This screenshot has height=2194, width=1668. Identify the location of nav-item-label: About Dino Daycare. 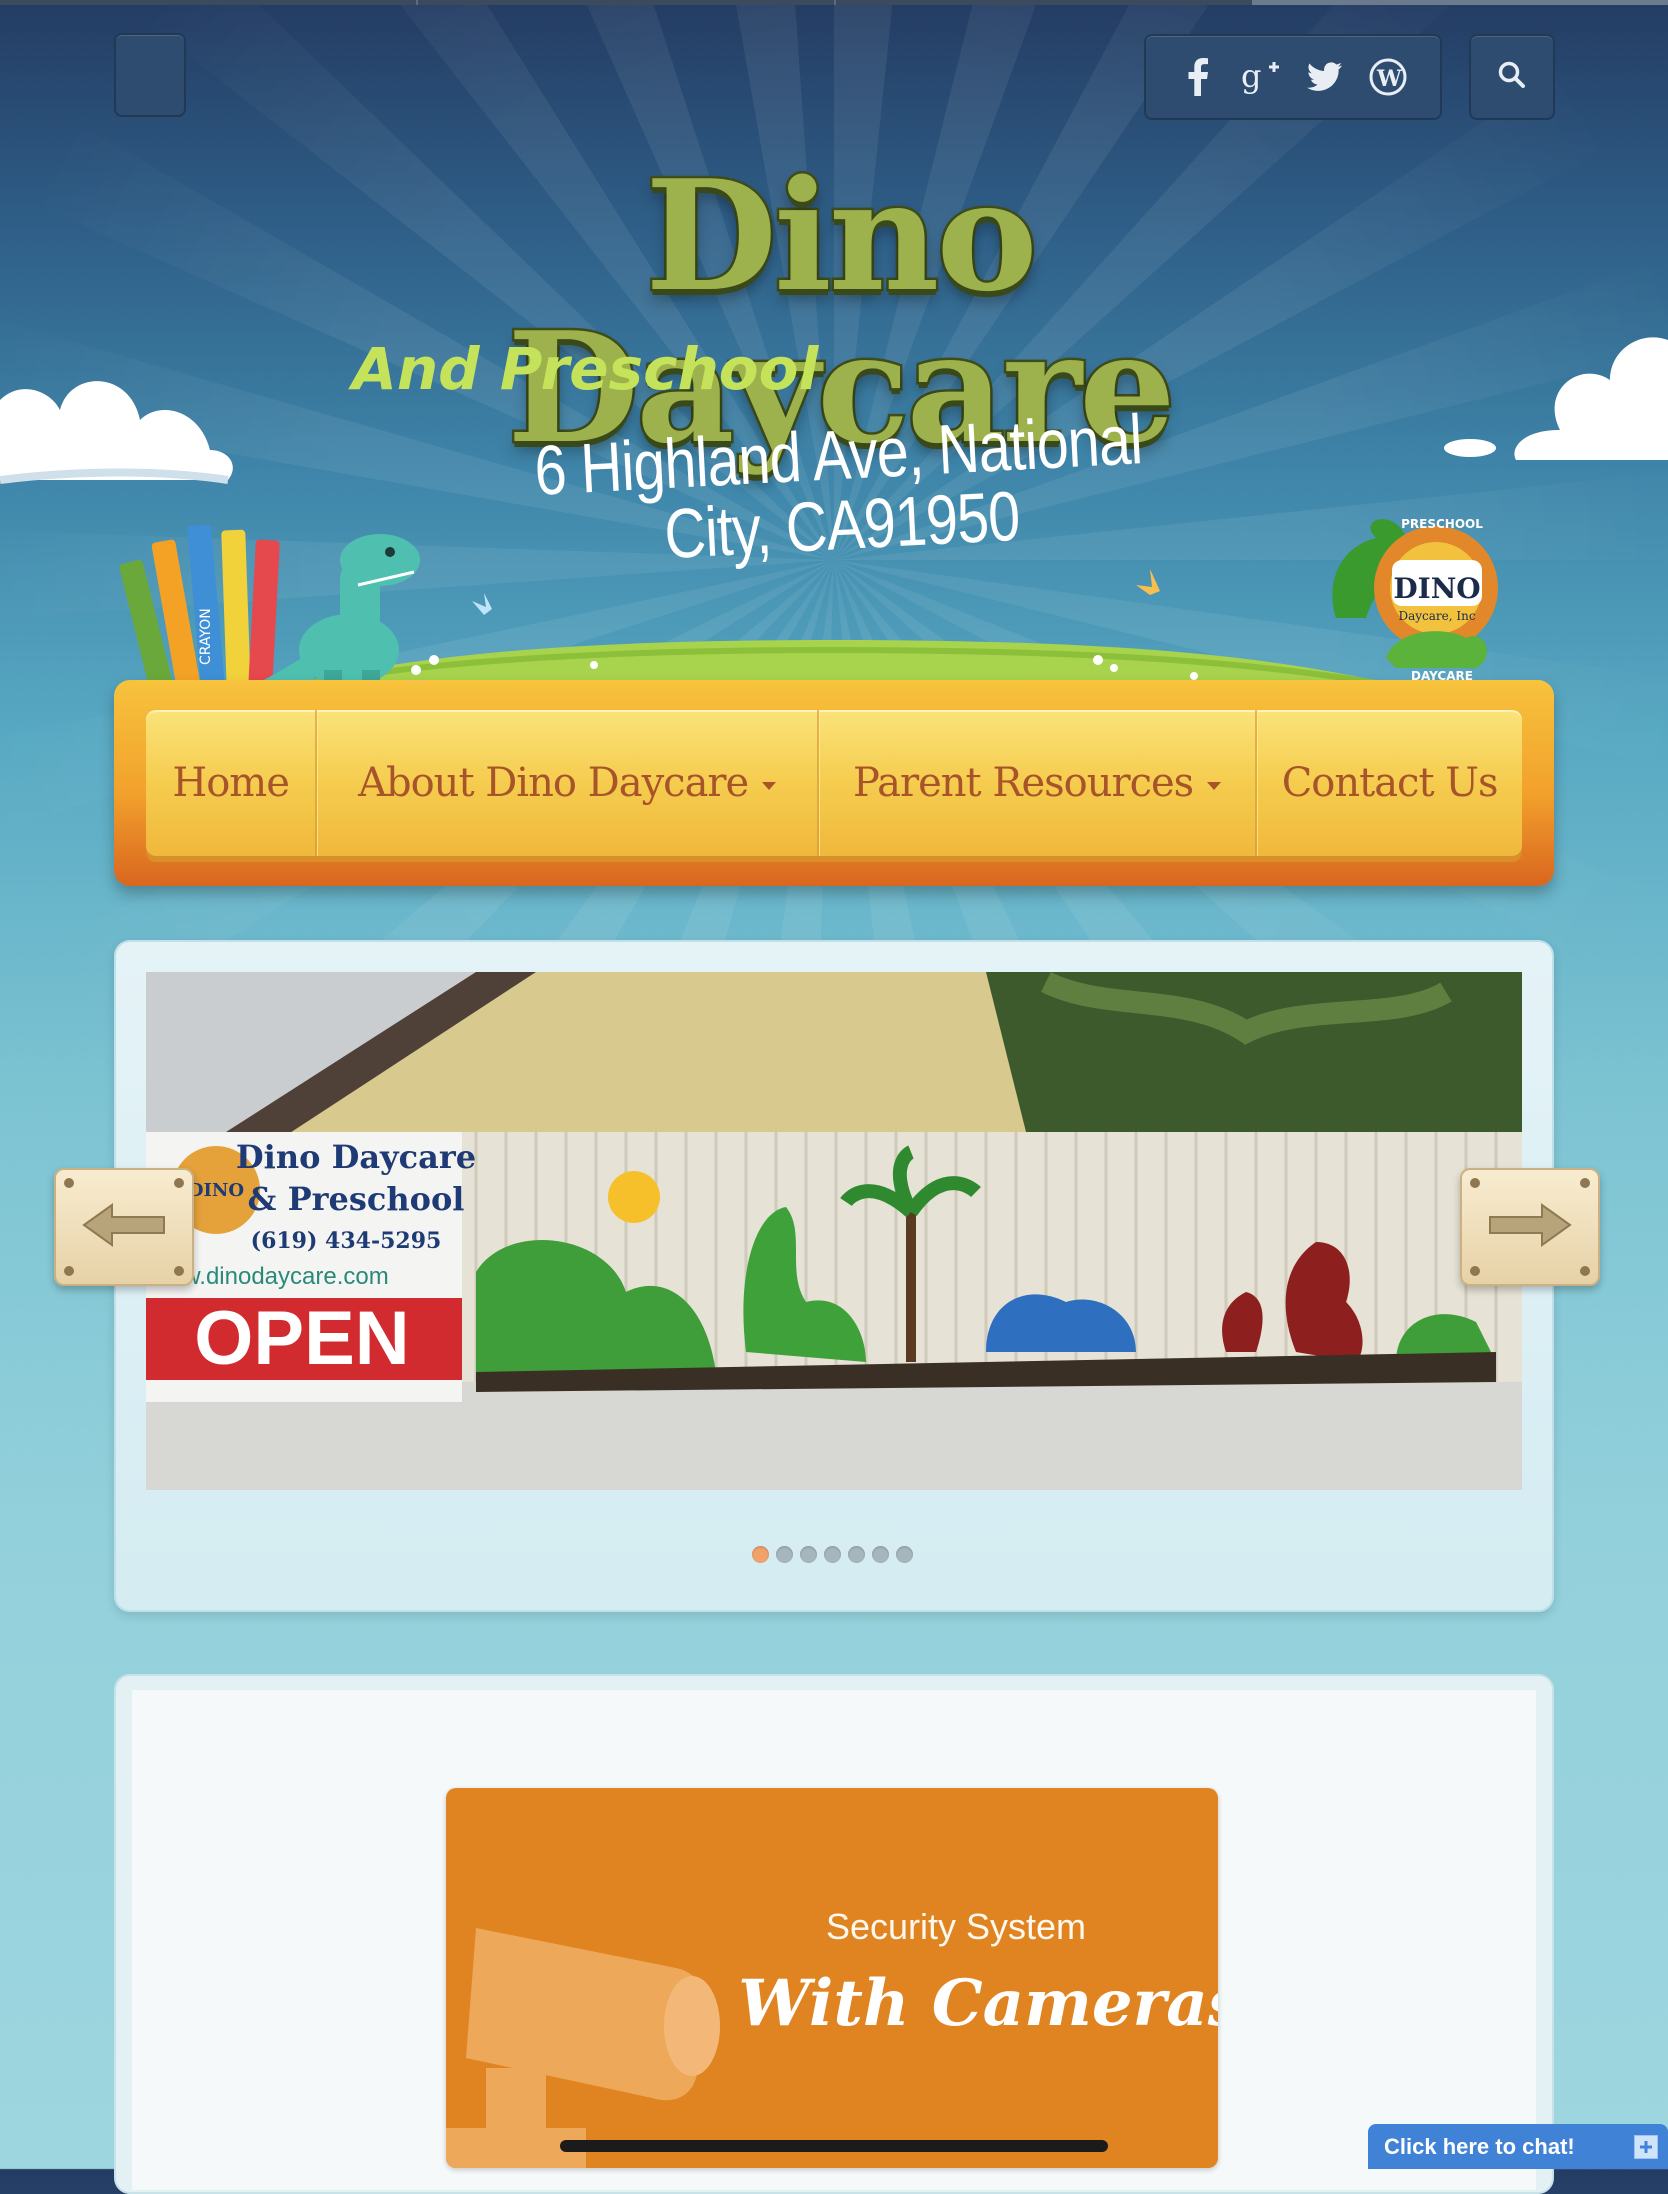
(553, 783).